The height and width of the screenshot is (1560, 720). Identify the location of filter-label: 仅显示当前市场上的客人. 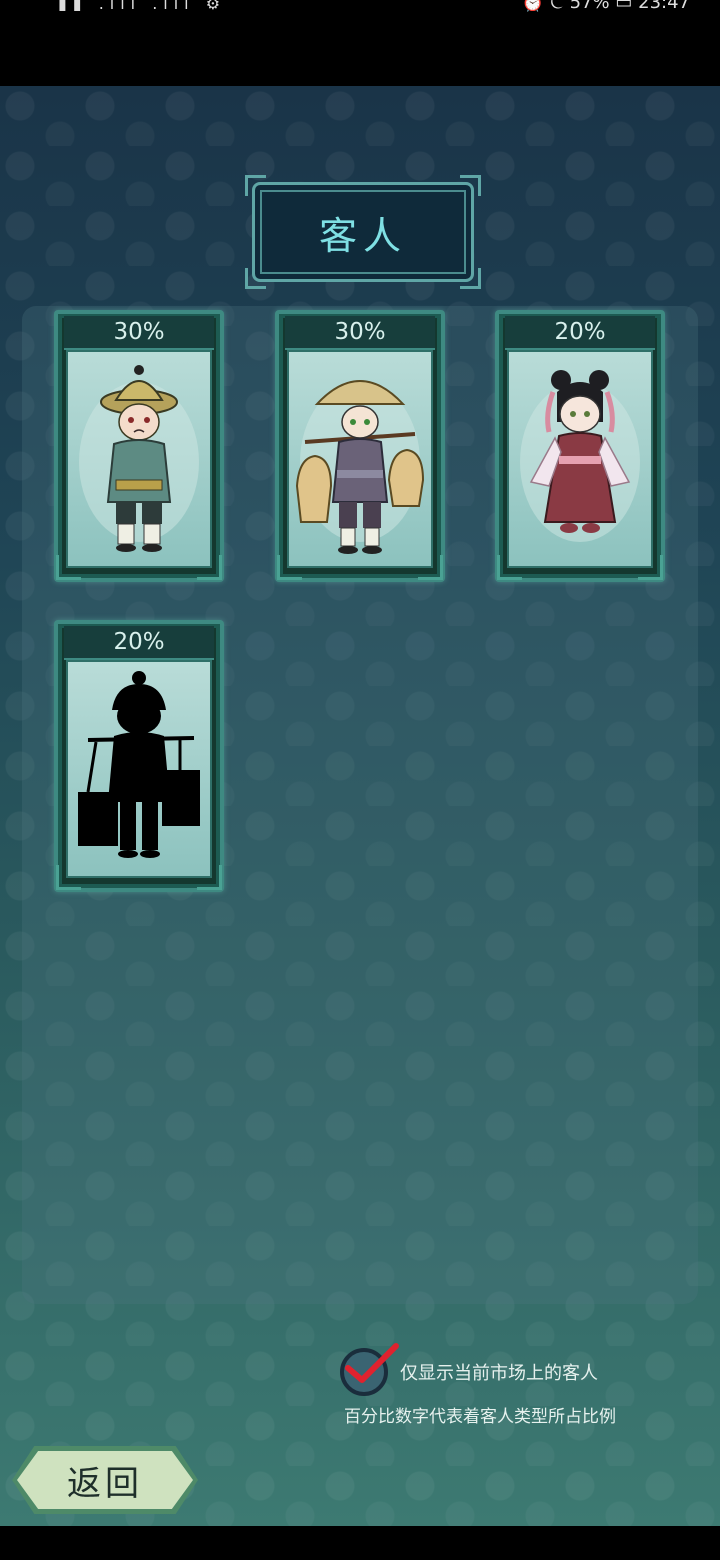
(499, 1373).